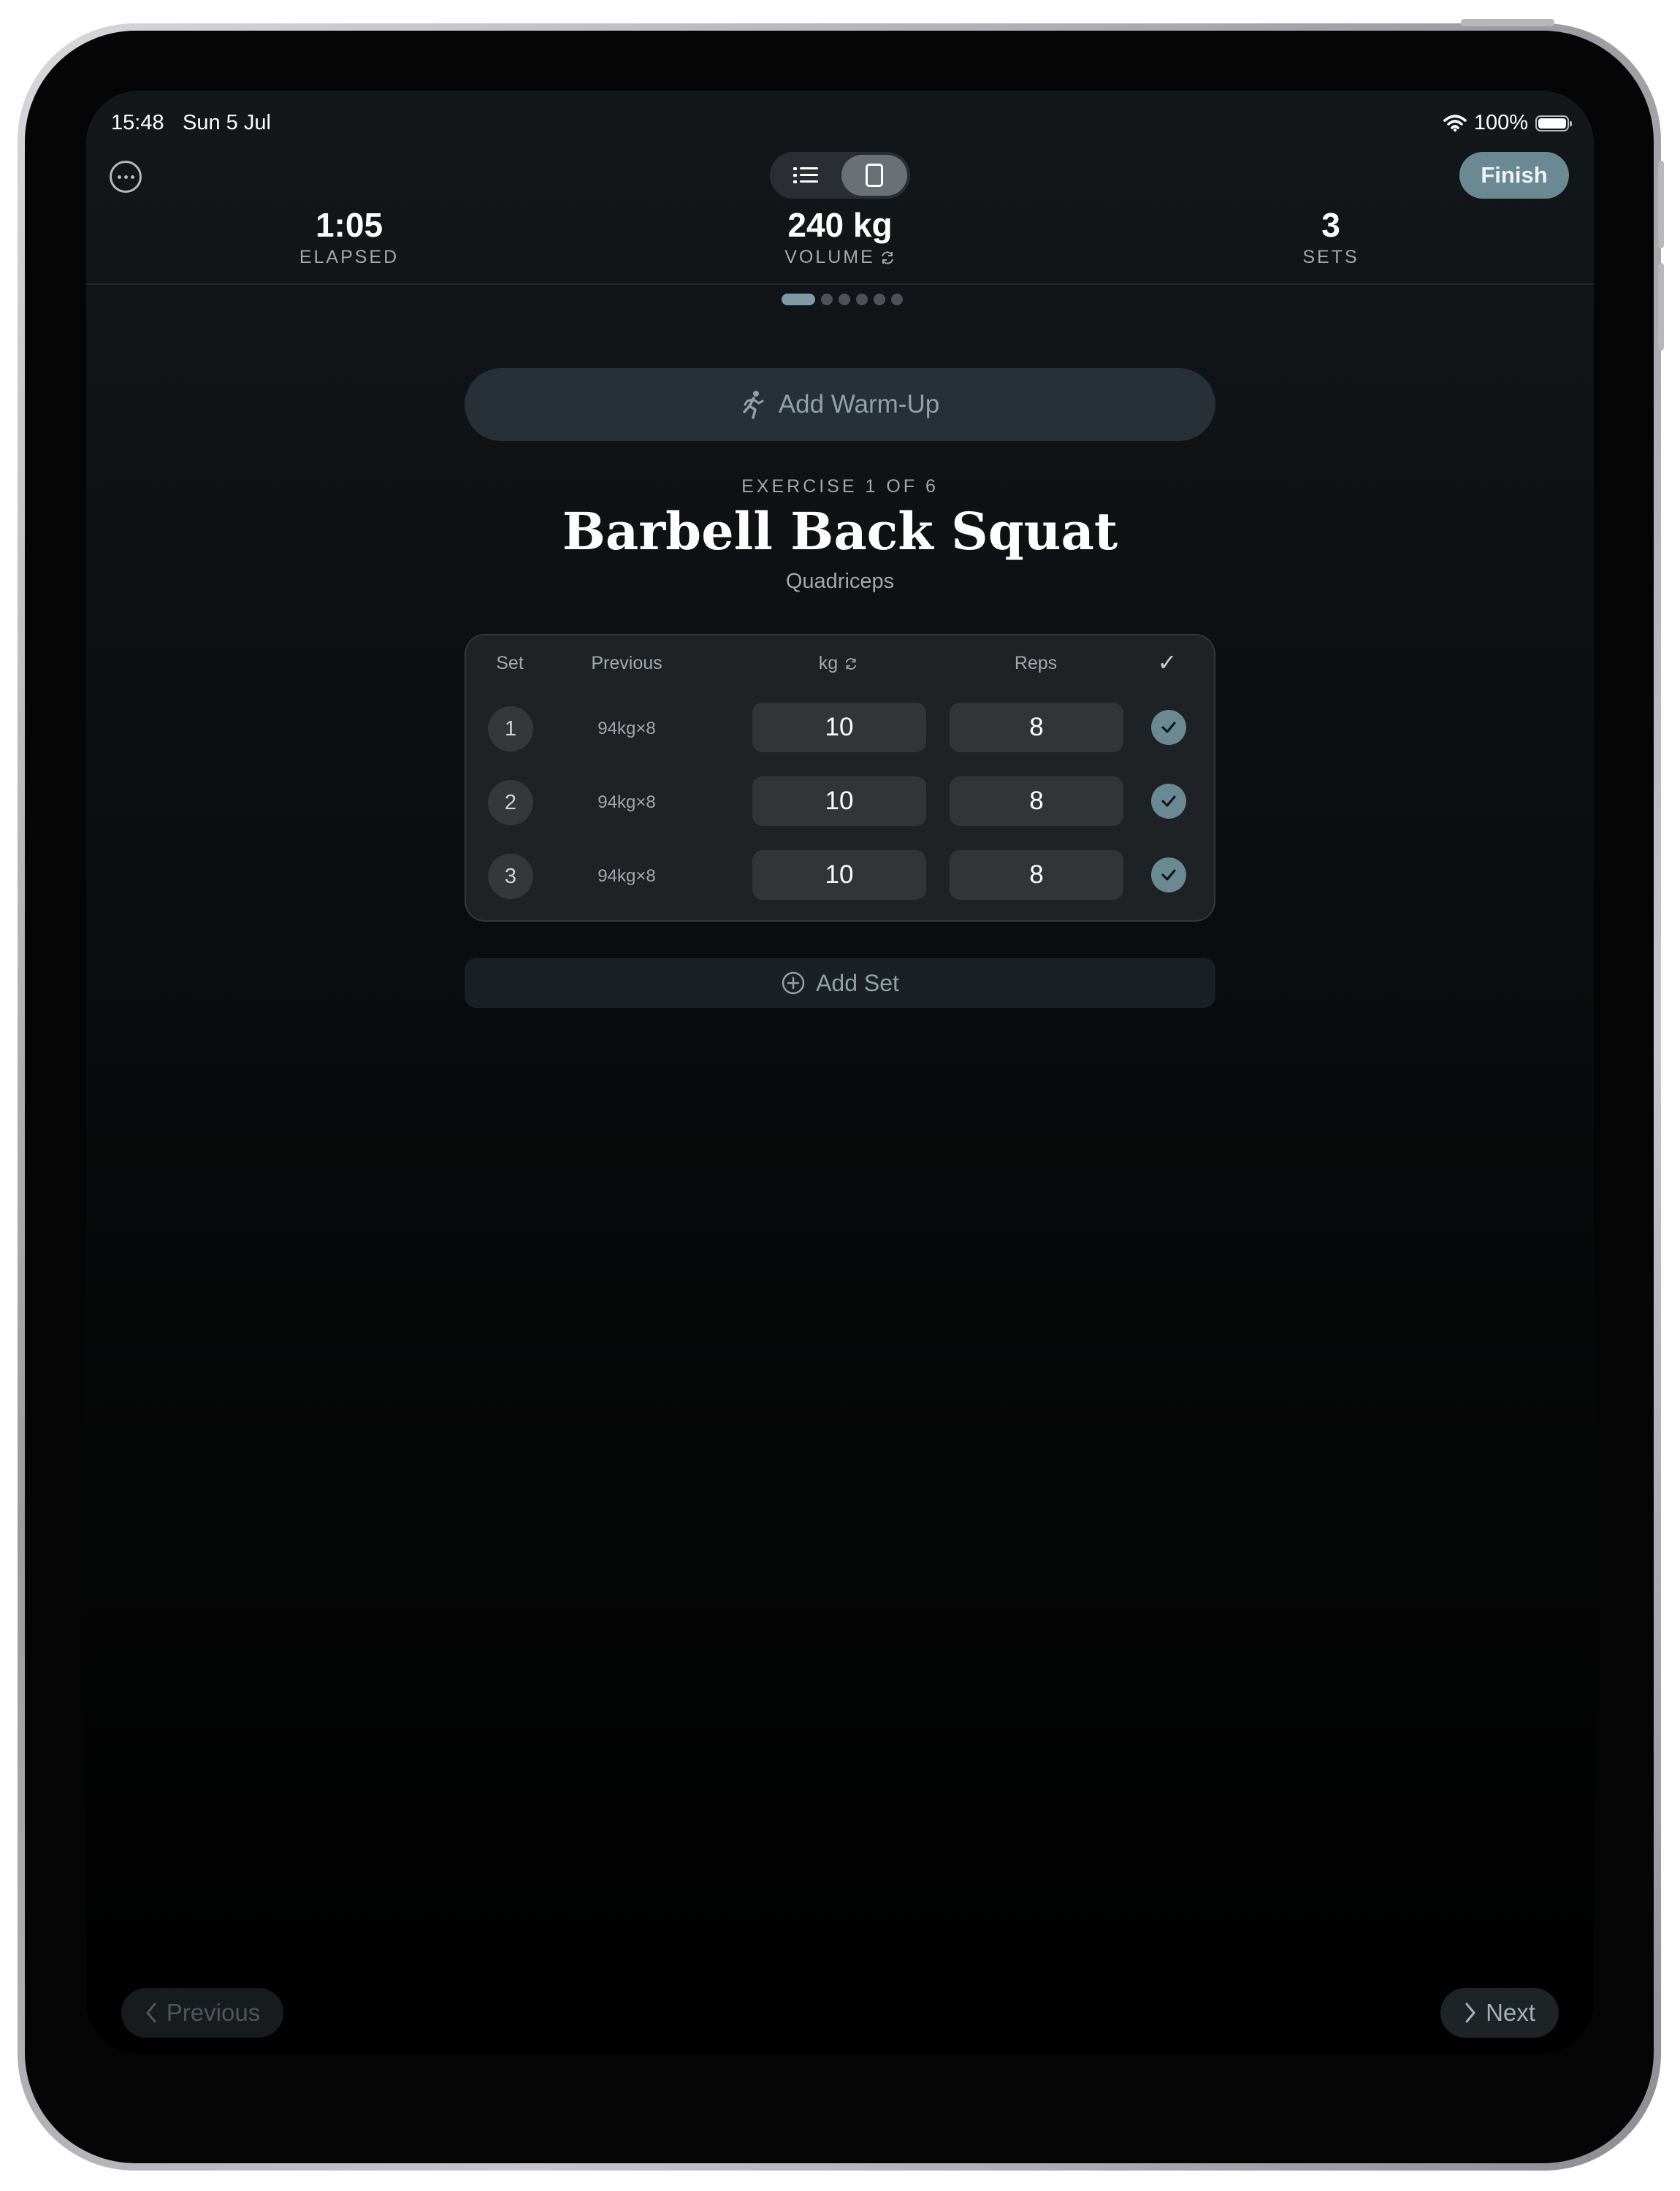  Describe the element at coordinates (510, 876) in the screenshot. I see `set-number: 3` at that location.